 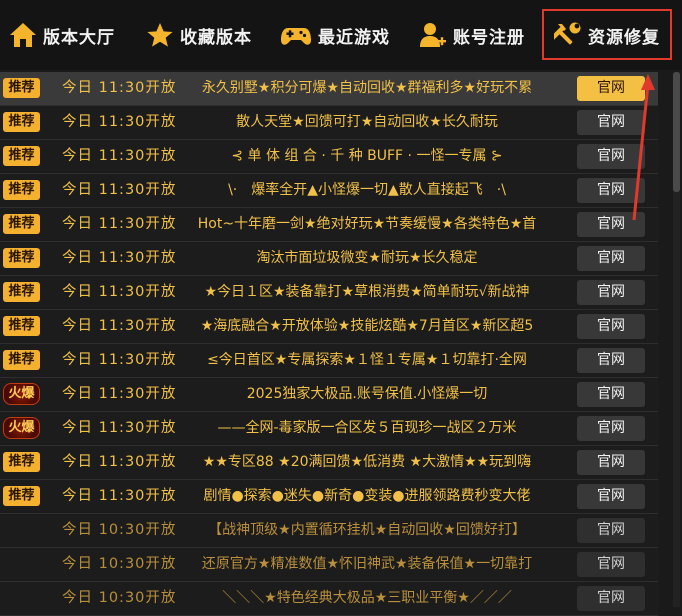 I want to click on top-nav: 版本大厅 收藏版本 最近游戏 账号注册 资源修复, so click(x=341, y=35).